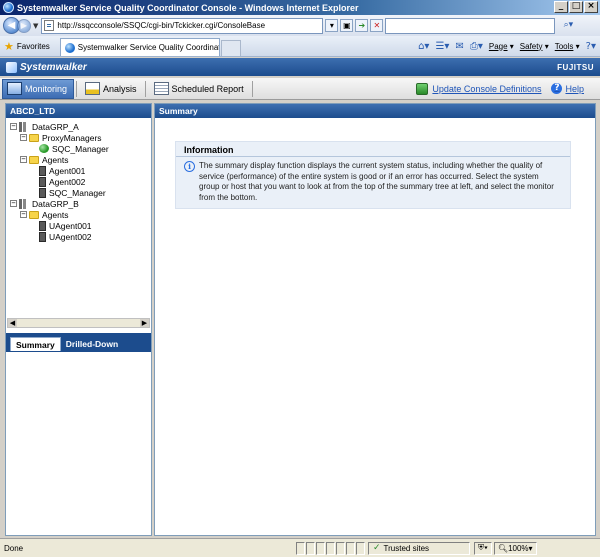  I want to click on page-menu: Page ▾, so click(501, 46).